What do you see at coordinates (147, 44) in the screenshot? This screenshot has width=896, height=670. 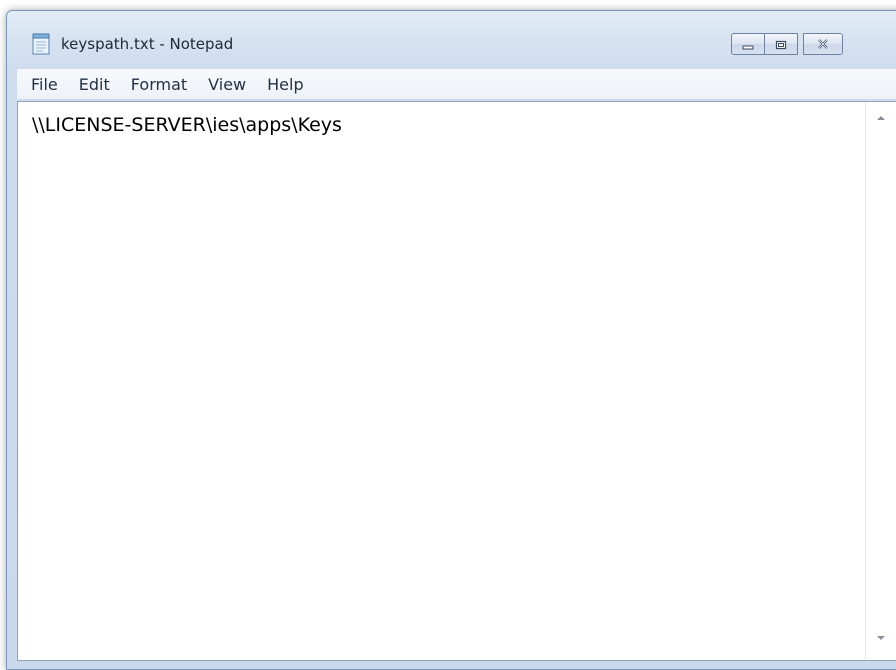 I see `window-title: keyspath.txt - Notepad` at bounding box center [147, 44].